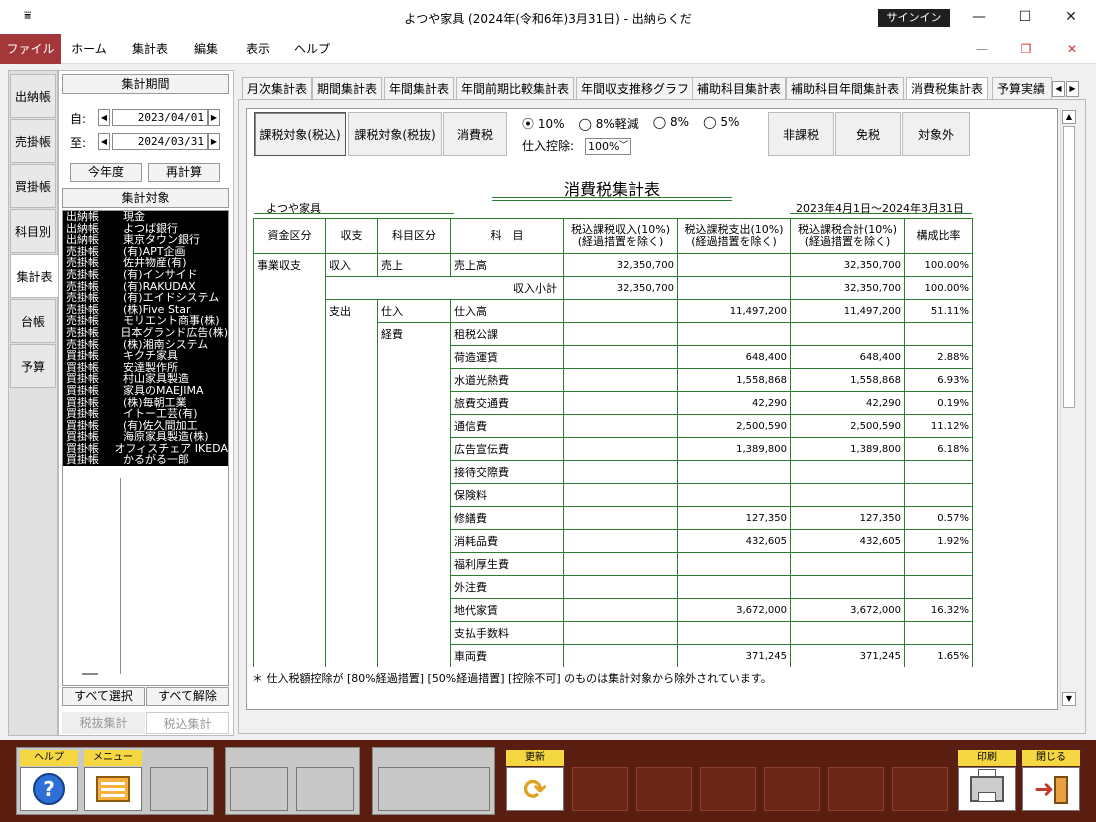 Image resolution: width=1096 pixels, height=822 pixels. Describe the element at coordinates (982, 49) in the screenshot. I see `ribbon-minimize-icon: —` at that location.